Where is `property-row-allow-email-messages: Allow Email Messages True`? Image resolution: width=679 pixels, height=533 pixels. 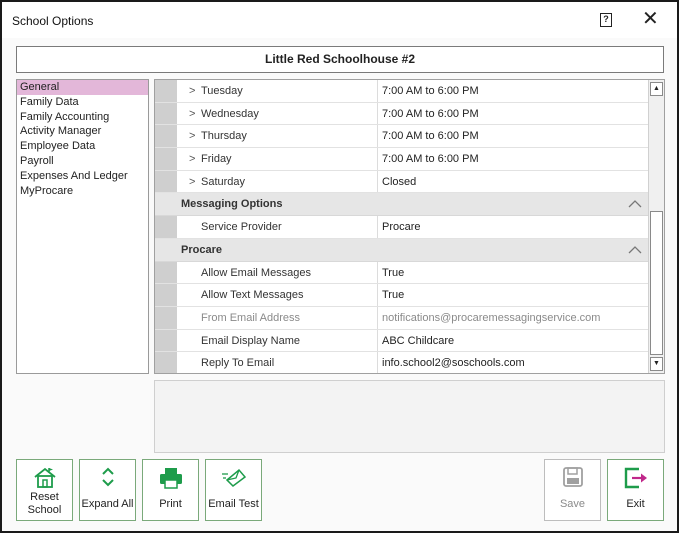 property-row-allow-email-messages: Allow Email Messages True is located at coordinates (401, 273).